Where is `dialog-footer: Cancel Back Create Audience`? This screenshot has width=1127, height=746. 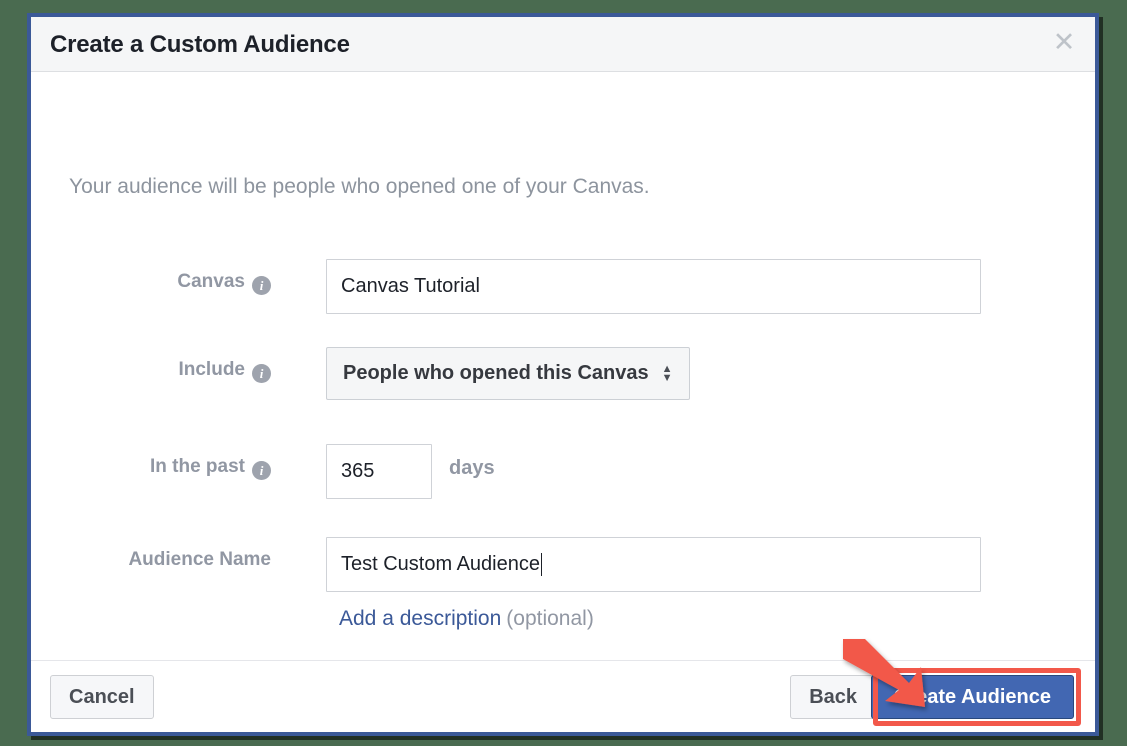 dialog-footer: Cancel Back Create Audience is located at coordinates (563, 696).